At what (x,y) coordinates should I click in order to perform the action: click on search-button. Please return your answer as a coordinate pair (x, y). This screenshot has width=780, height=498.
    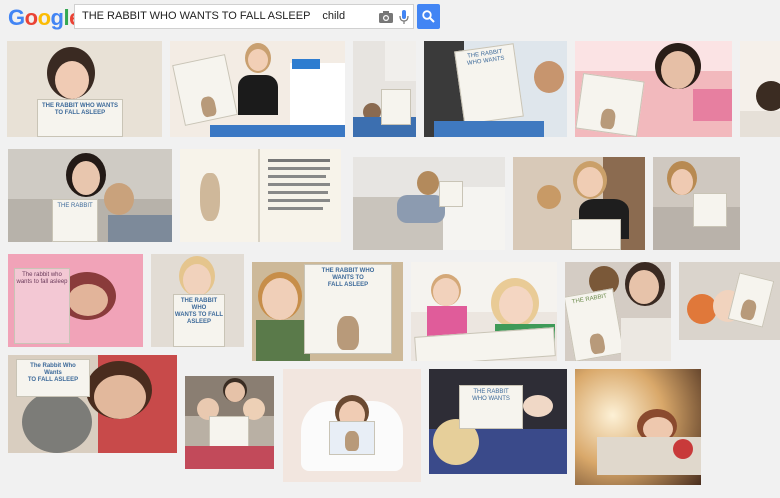
    Looking at the image, I should click on (428, 16).